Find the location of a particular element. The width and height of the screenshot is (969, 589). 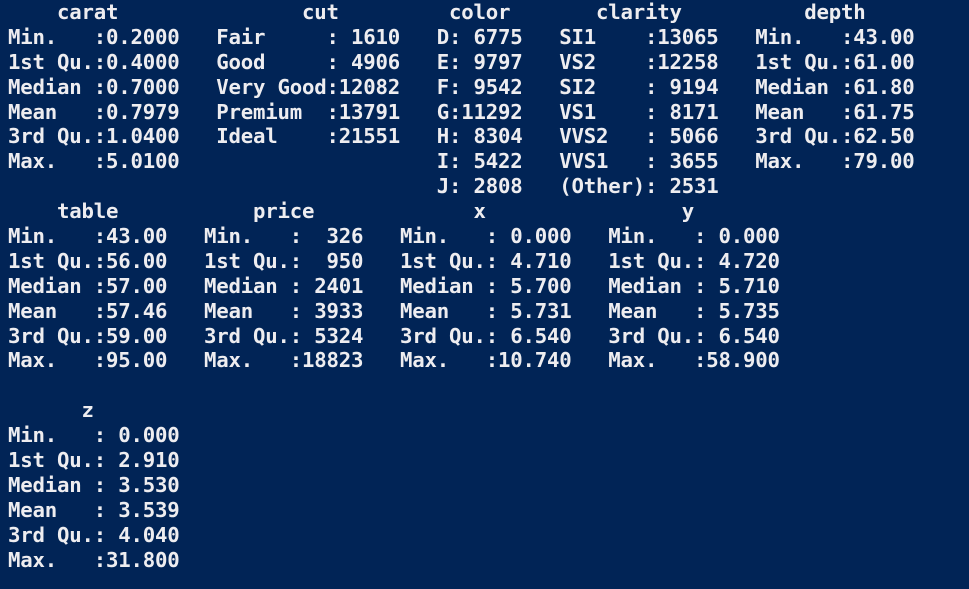

output-line: J: 2808 (Other): 2531 is located at coordinates (473, 186).